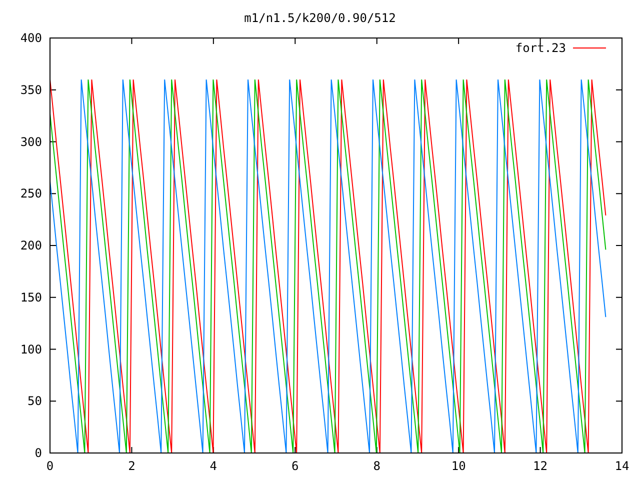 The image size is (640, 480). Describe the element at coordinates (31, 297) in the screenshot. I see `tick-label: 150` at that location.